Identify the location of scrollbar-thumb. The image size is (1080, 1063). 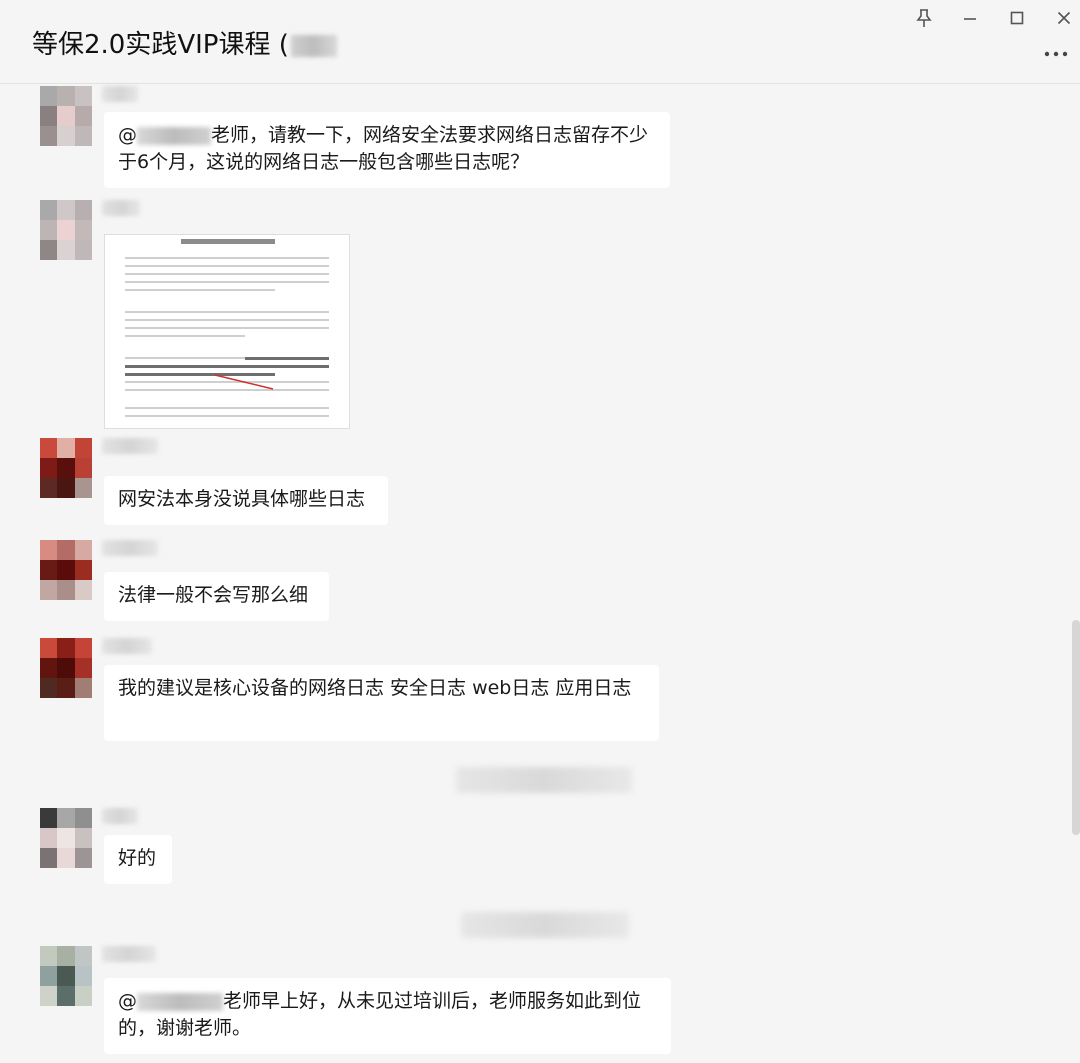
(1076, 727).